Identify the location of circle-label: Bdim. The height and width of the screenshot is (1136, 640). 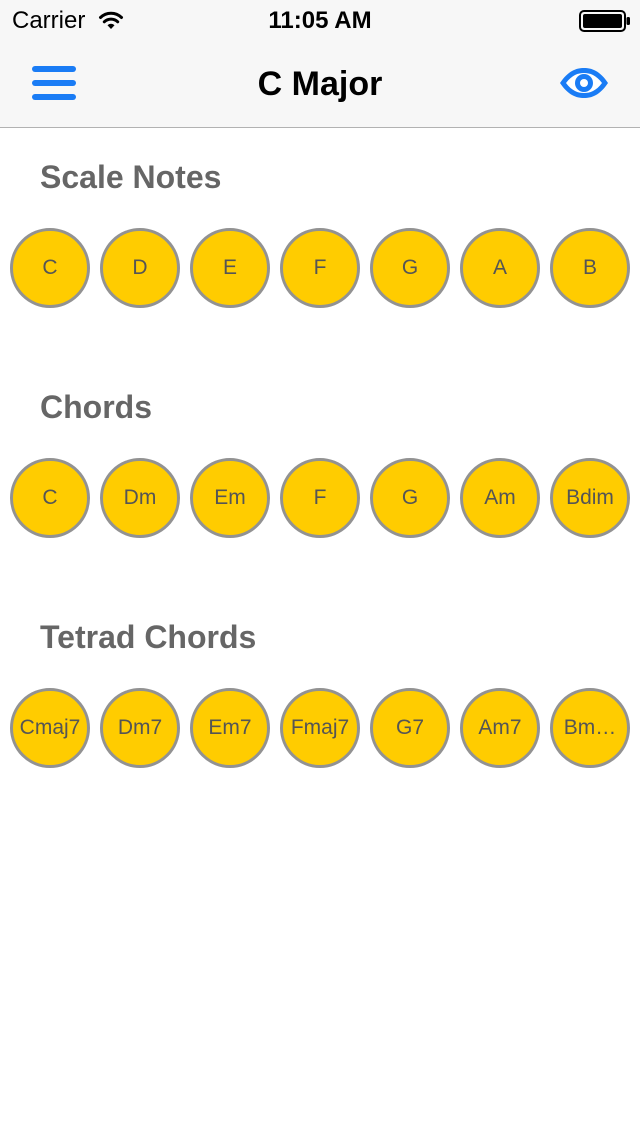
(590, 497).